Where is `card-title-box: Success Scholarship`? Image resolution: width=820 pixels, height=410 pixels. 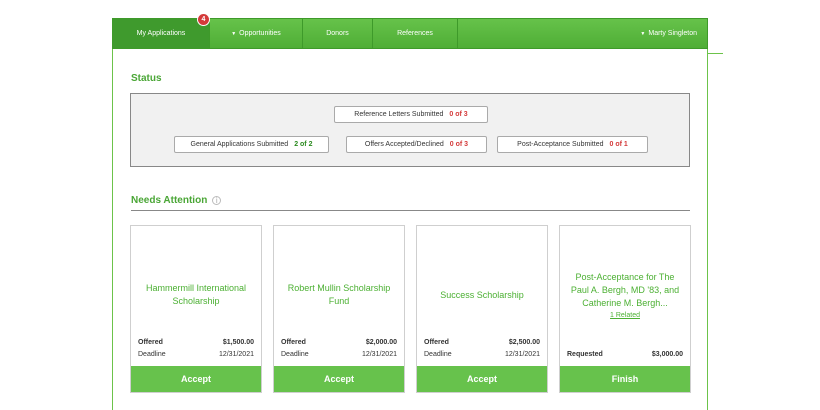 card-title-box: Success Scholarship is located at coordinates (482, 295).